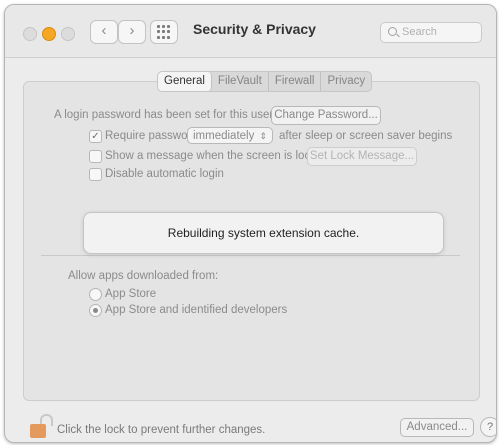  Describe the element at coordinates (95, 156) in the screenshot. I see `show-message-checkbox` at that location.